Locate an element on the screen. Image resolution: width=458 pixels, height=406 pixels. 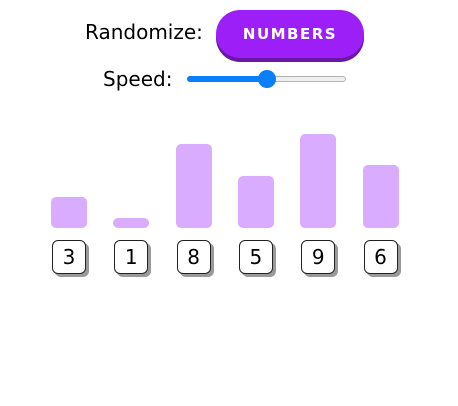
speed-slider is located at coordinates (266, 79).